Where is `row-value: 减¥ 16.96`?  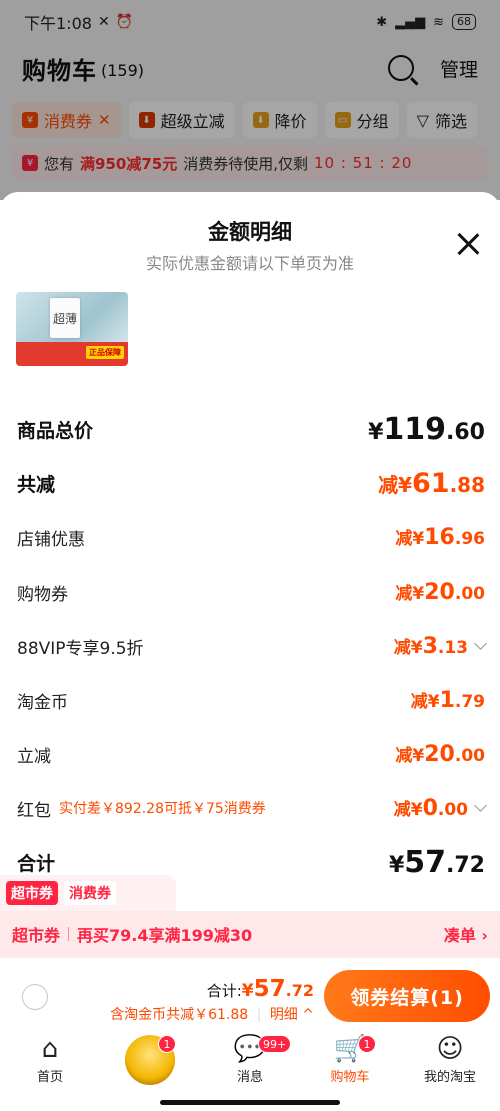 row-value: 减¥ 16.96 is located at coordinates (440, 537).